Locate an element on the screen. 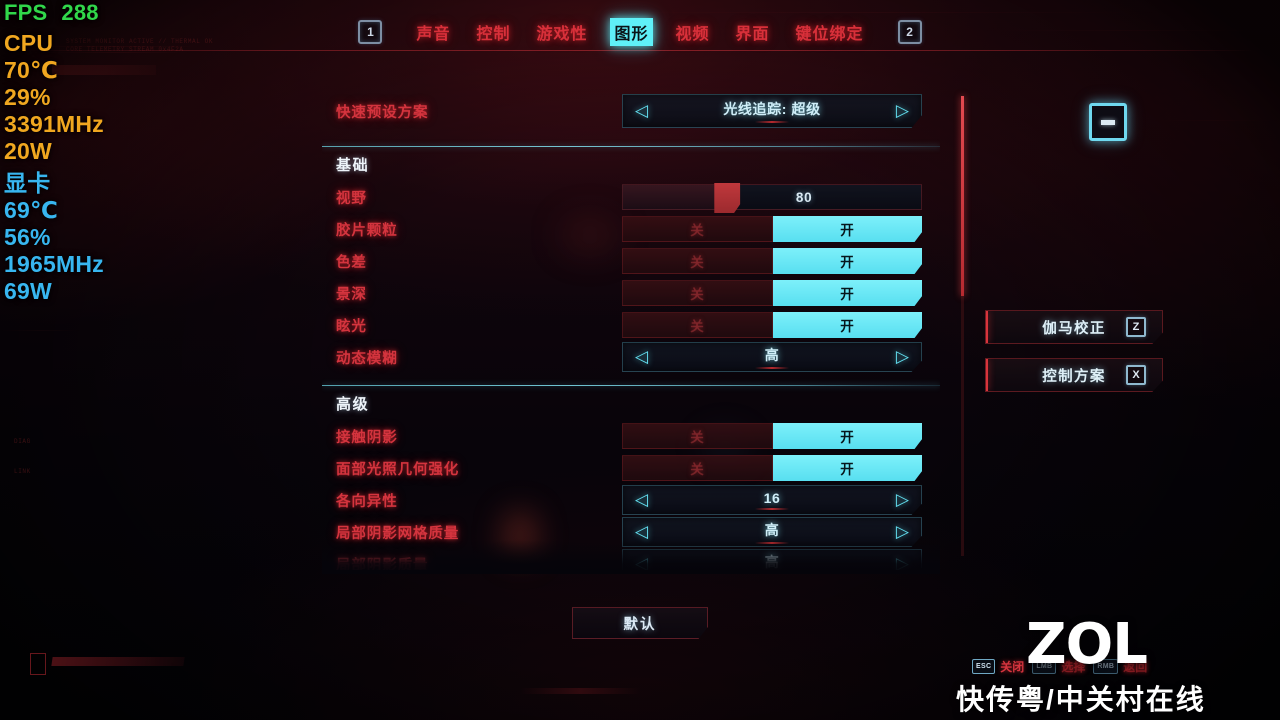 The image size is (1280, 720). quick-preset-value: 光线追踪: 超级 is located at coordinates (772, 111).